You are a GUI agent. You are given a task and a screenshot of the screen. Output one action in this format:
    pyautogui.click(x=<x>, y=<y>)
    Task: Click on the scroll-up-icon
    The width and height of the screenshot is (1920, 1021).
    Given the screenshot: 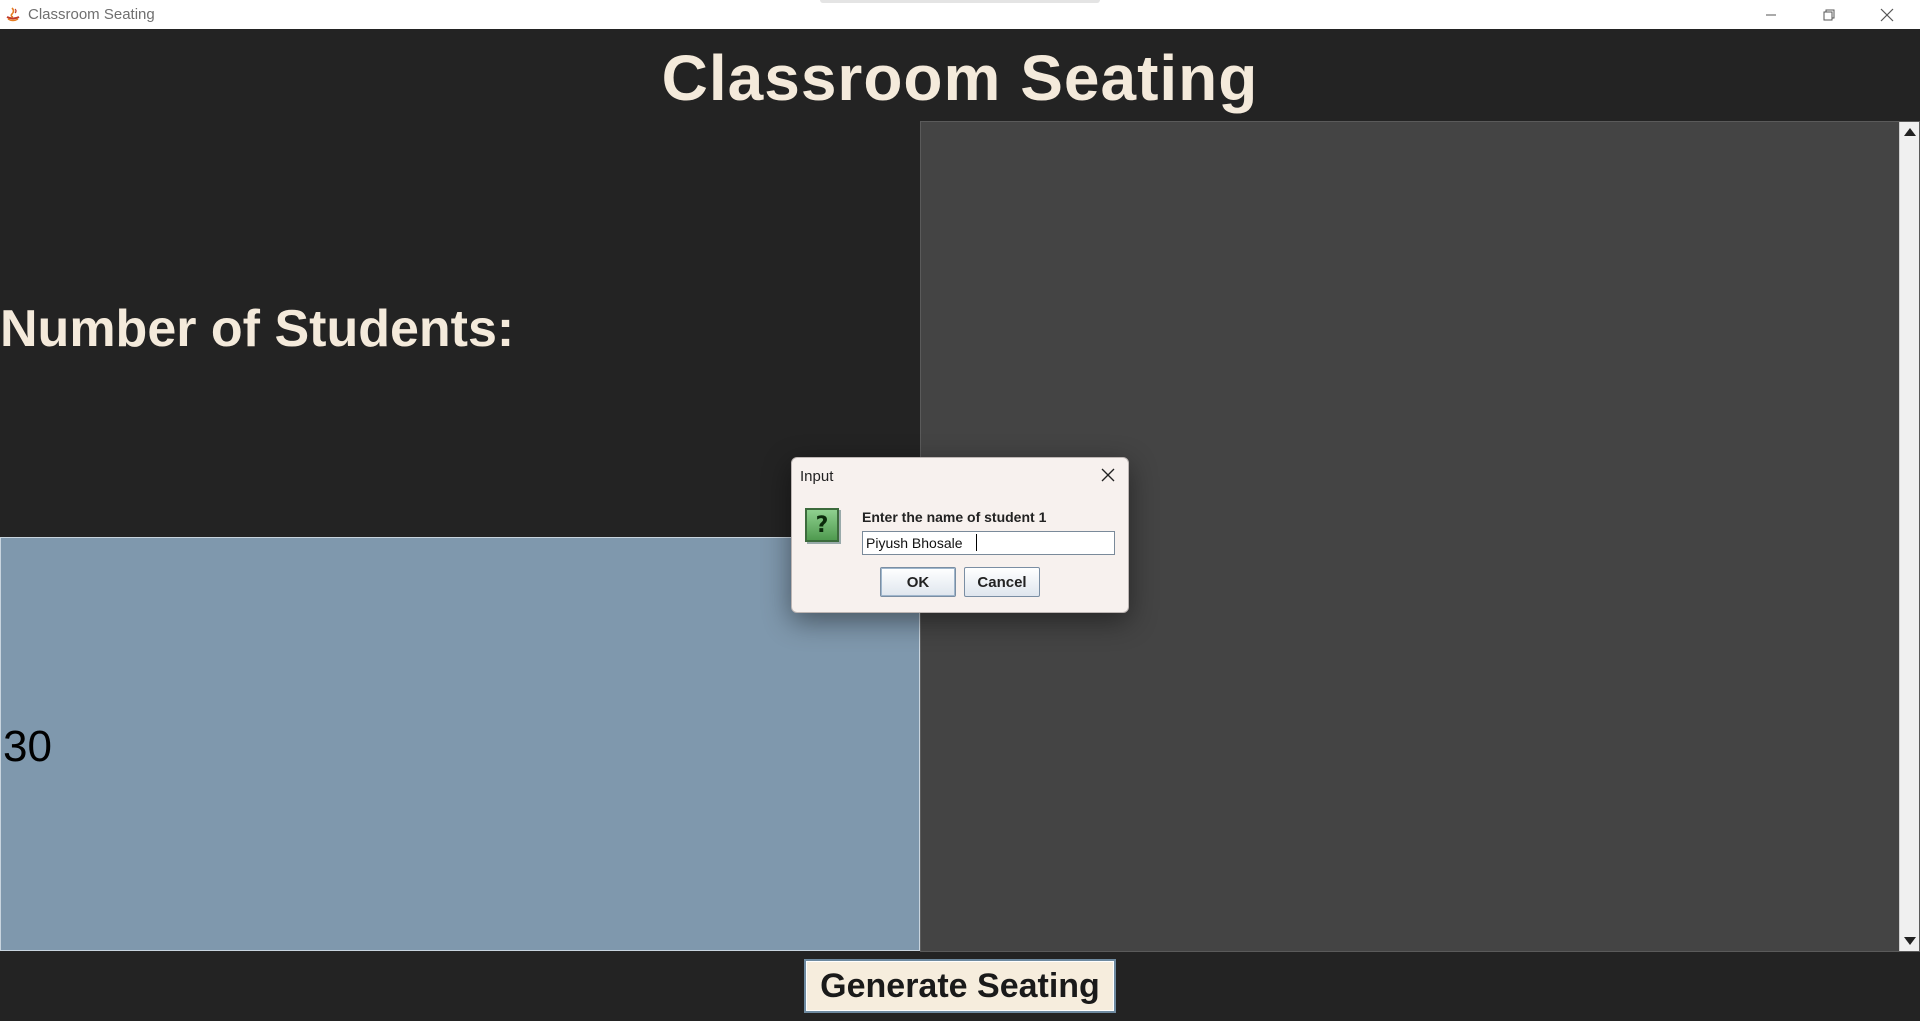 What is the action you would take?
    pyautogui.click(x=1910, y=132)
    